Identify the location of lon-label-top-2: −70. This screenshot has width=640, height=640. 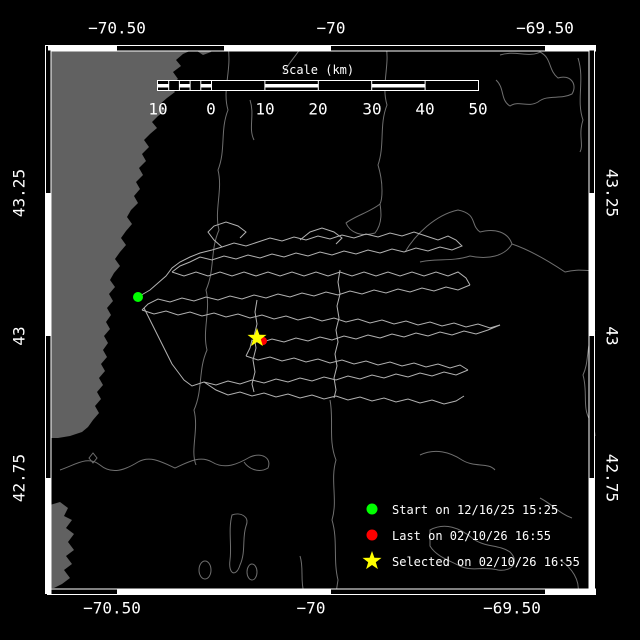
(331, 28).